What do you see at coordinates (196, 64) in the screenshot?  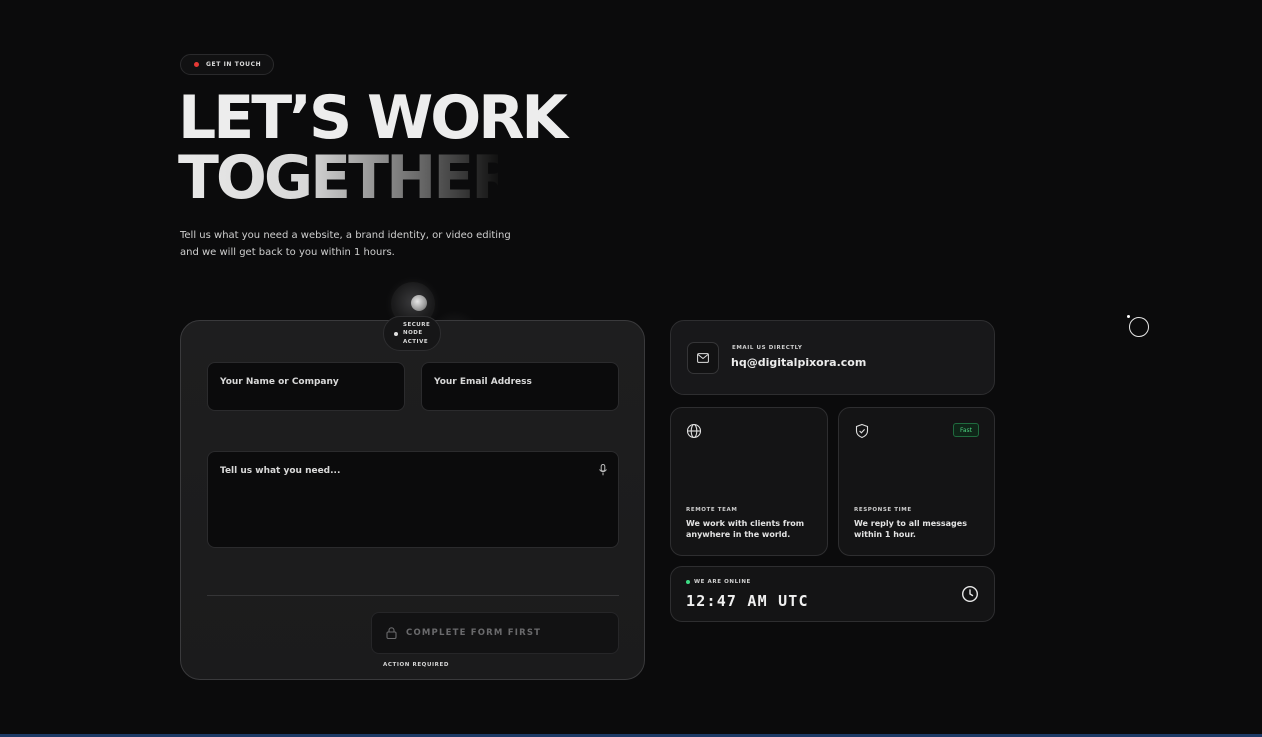 I see `status-dot` at bounding box center [196, 64].